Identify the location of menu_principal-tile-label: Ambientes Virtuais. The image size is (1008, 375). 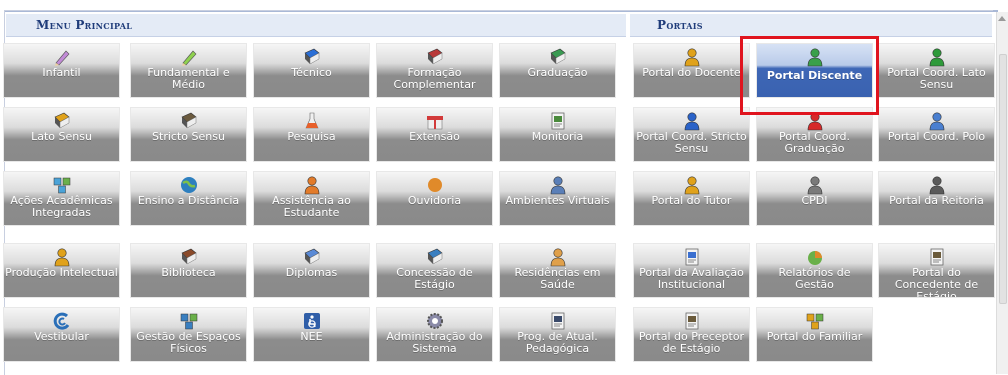
(557, 200).